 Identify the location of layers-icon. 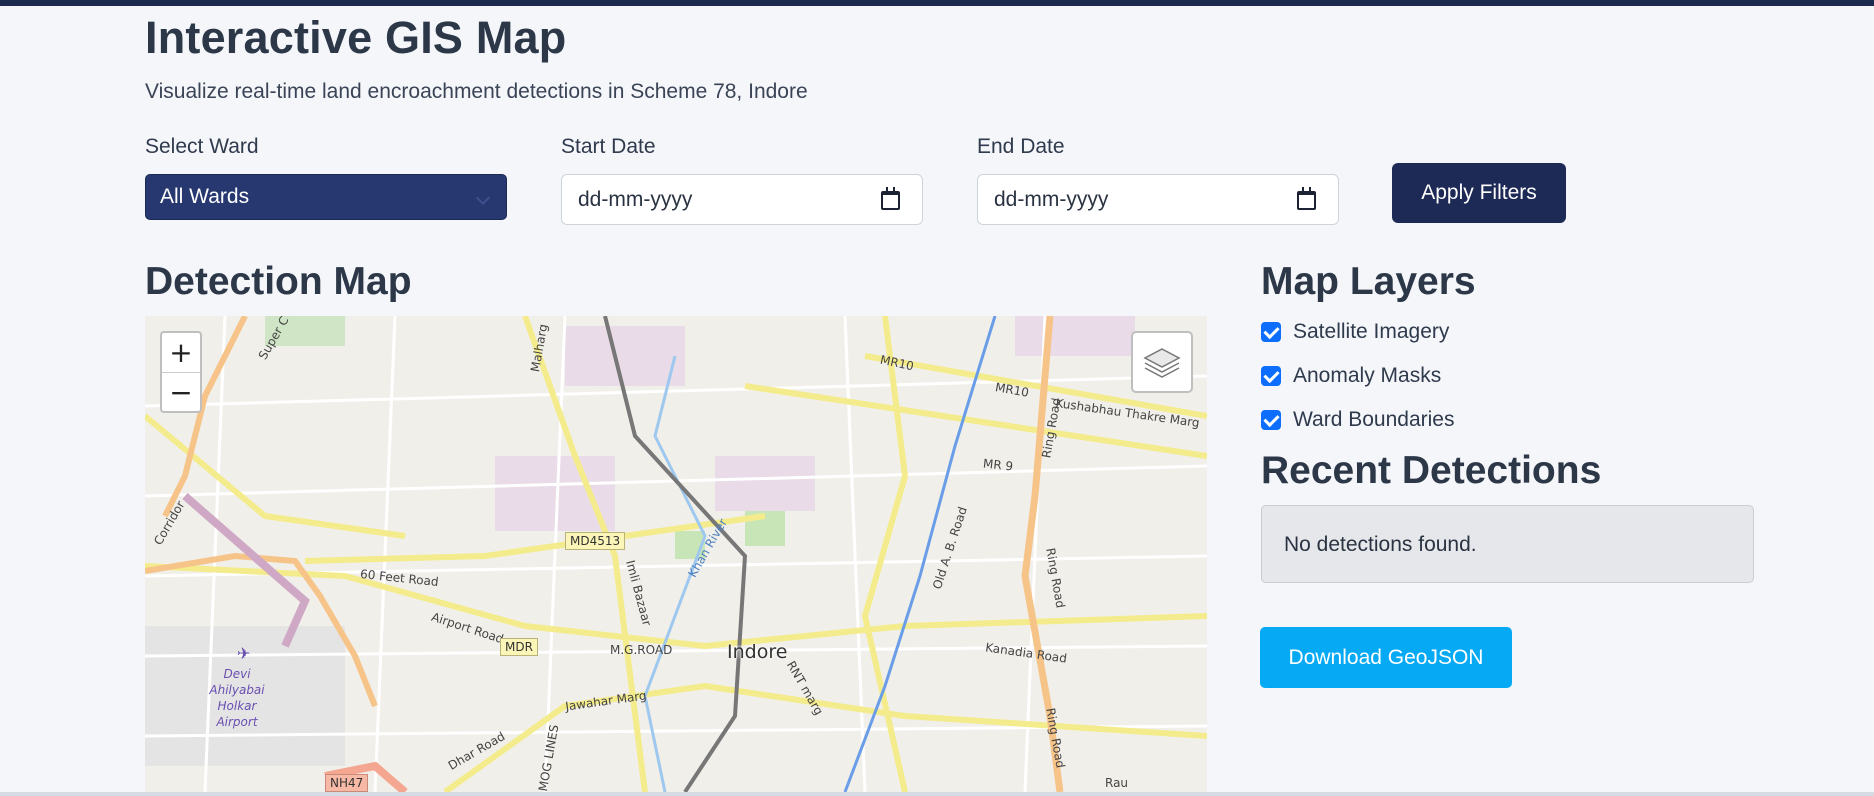
(1162, 363).